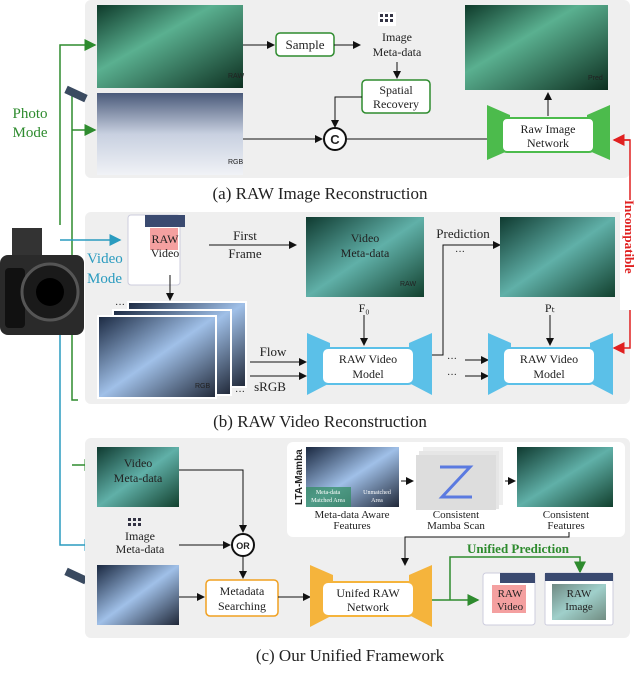 The width and height of the screenshot is (640, 694). What do you see at coordinates (170, 134) in the screenshot?
I see `rgb-image-thumb` at bounding box center [170, 134].